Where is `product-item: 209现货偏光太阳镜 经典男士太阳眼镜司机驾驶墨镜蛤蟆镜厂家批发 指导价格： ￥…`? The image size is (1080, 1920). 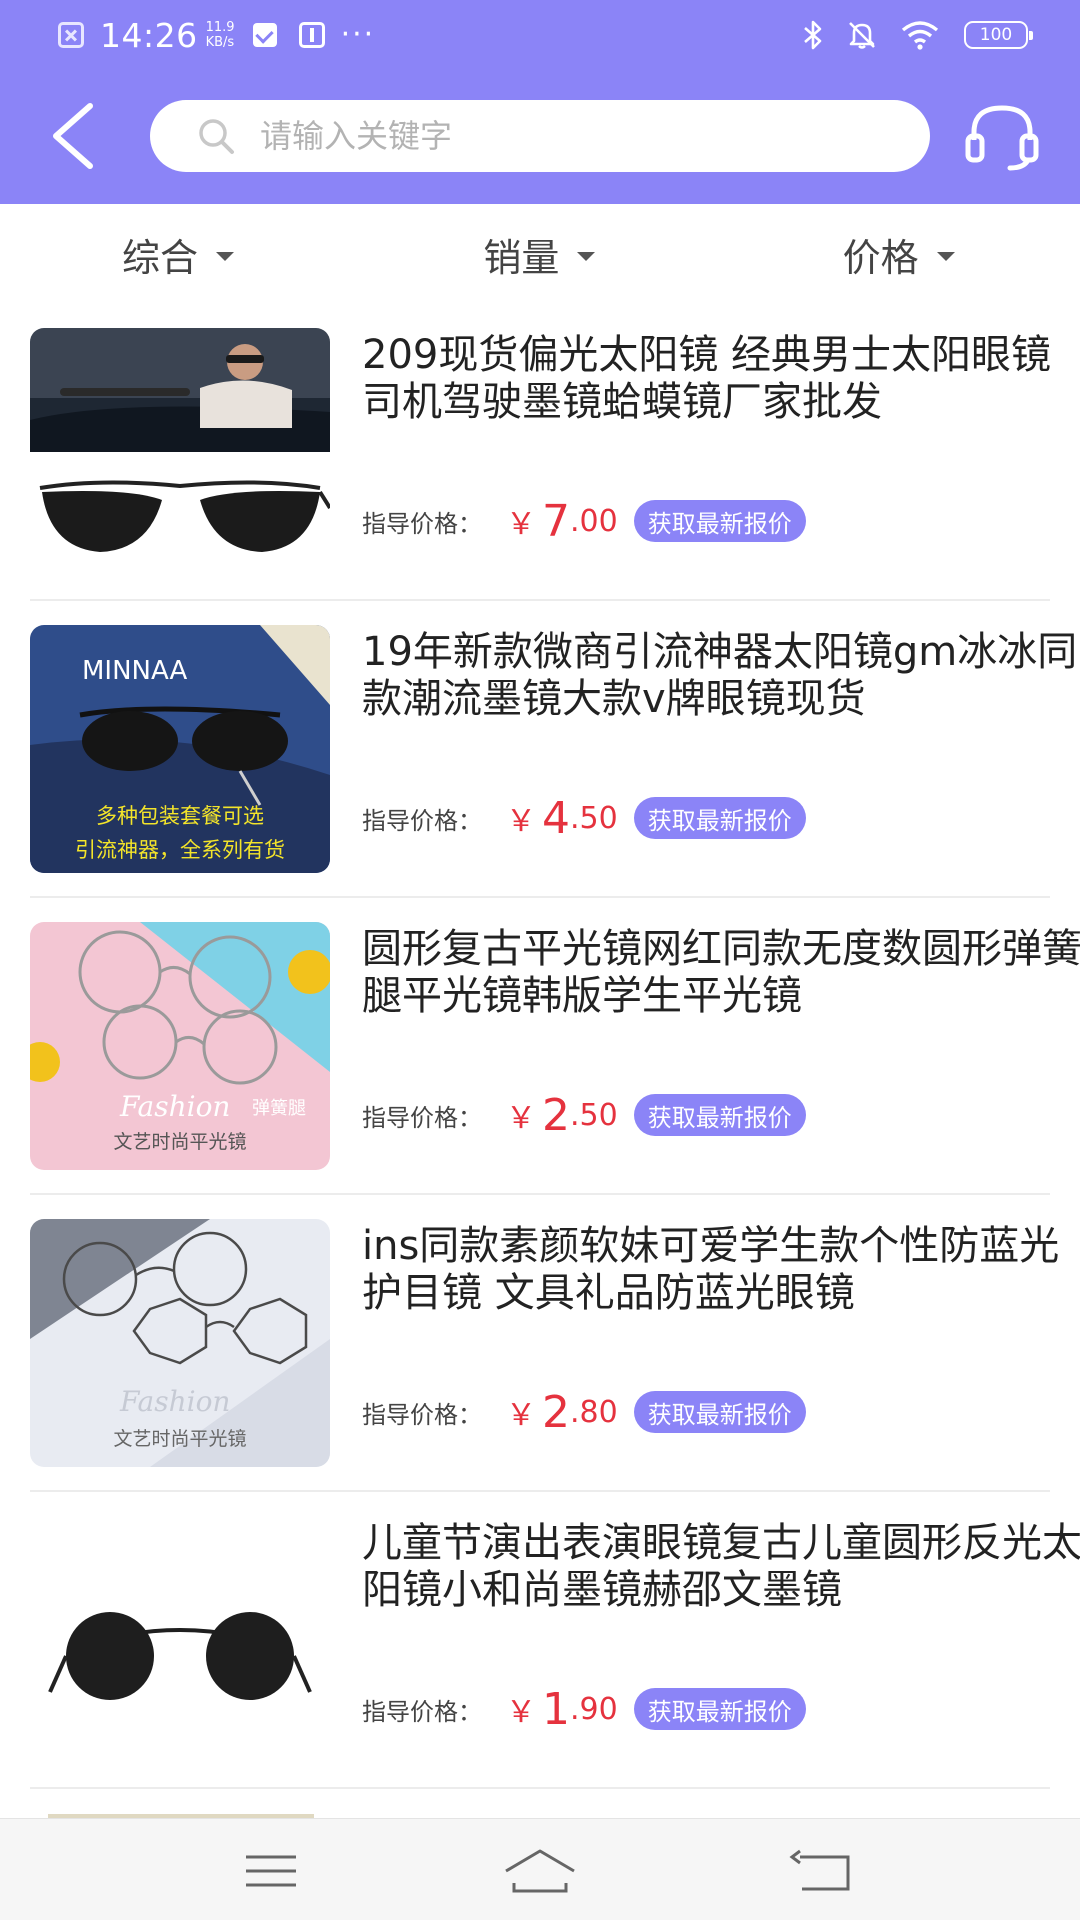
product-item: 209现货偏光太阳镜 经典男士太阳眼镜司机驾驶墨镜蛤蟆镜厂家批发 指导价格： ￥… is located at coordinates (540, 452).